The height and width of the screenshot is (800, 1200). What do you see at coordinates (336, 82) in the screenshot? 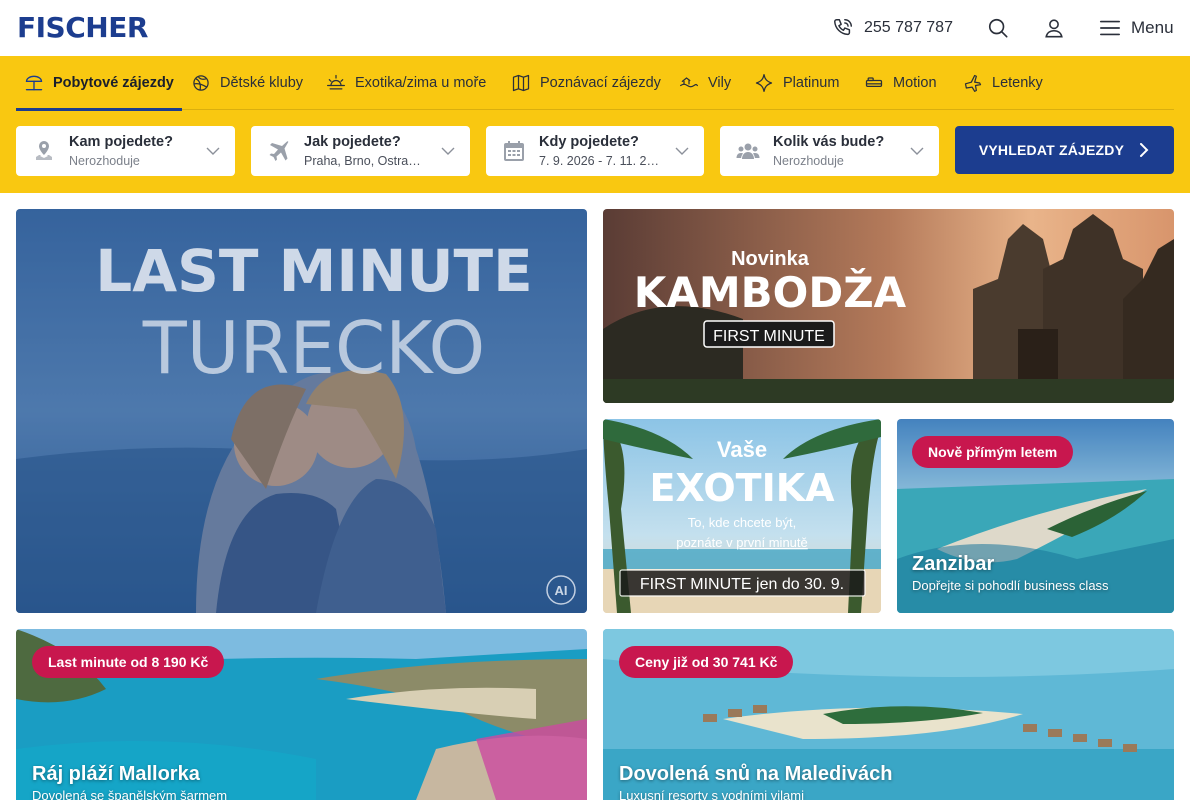
I see `sun-horizon-icon` at bounding box center [336, 82].